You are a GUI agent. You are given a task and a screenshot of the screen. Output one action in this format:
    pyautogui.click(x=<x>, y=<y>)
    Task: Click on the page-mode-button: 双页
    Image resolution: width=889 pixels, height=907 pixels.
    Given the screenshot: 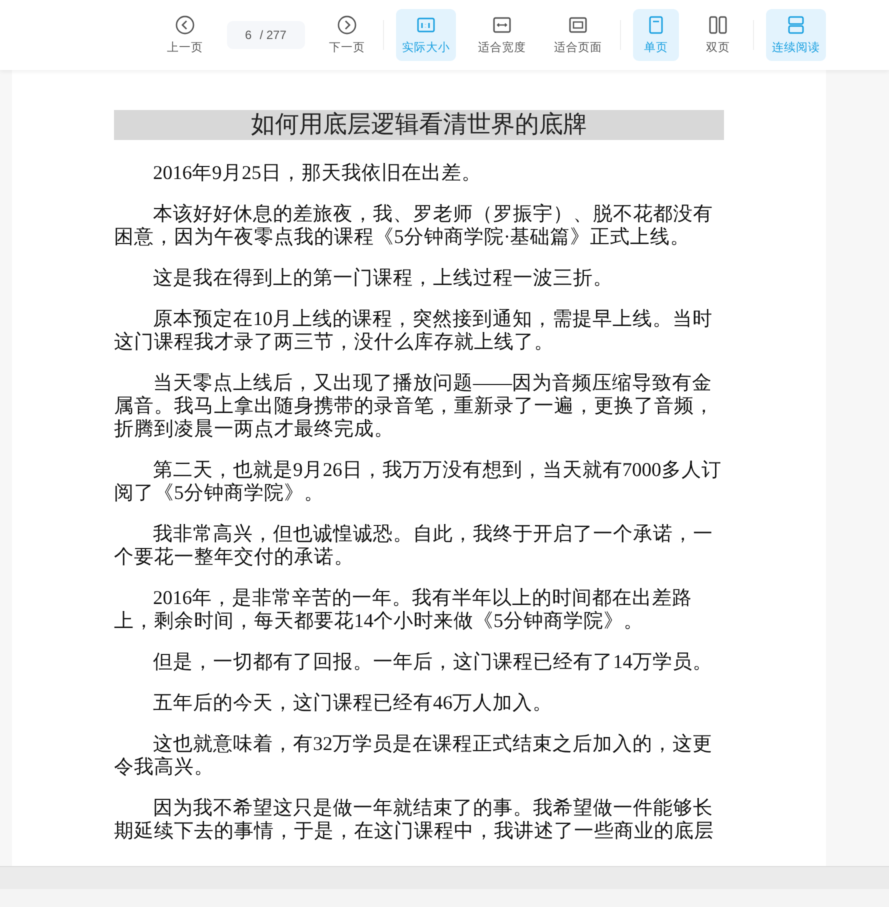 What is the action you would take?
    pyautogui.click(x=718, y=35)
    